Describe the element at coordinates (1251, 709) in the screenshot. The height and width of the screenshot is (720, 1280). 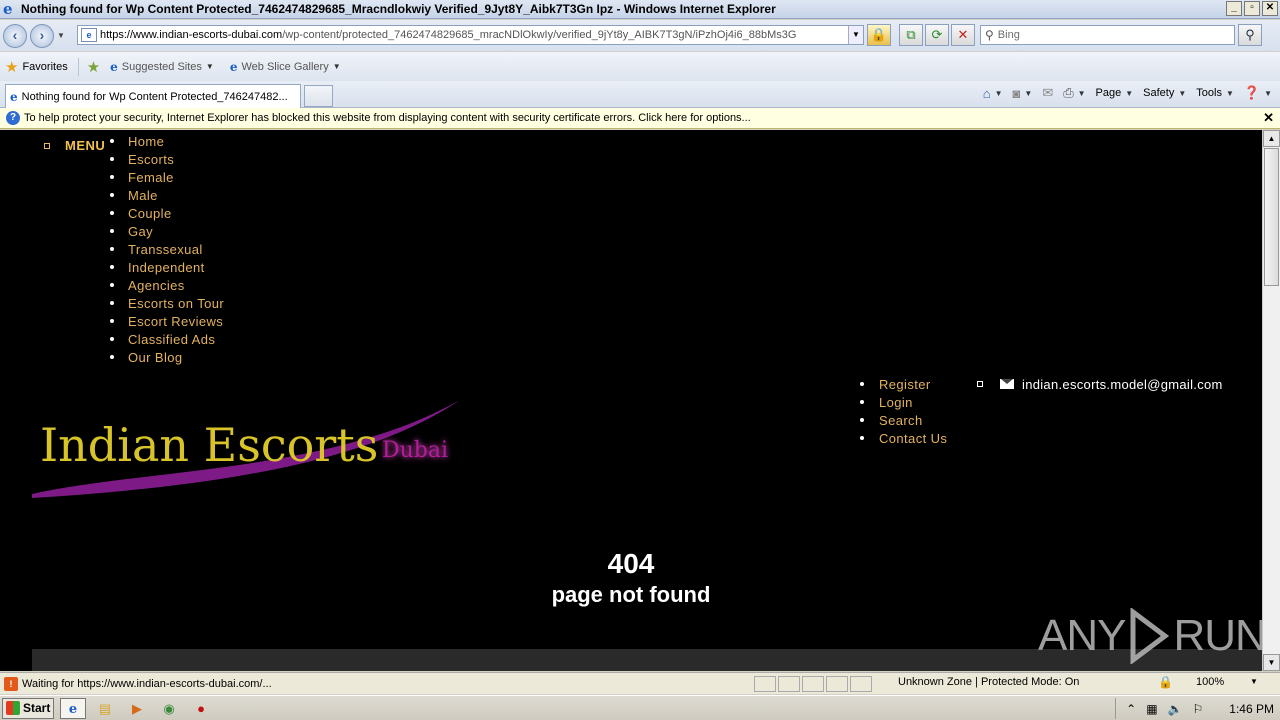
I see `clock: 1:46 PM` at that location.